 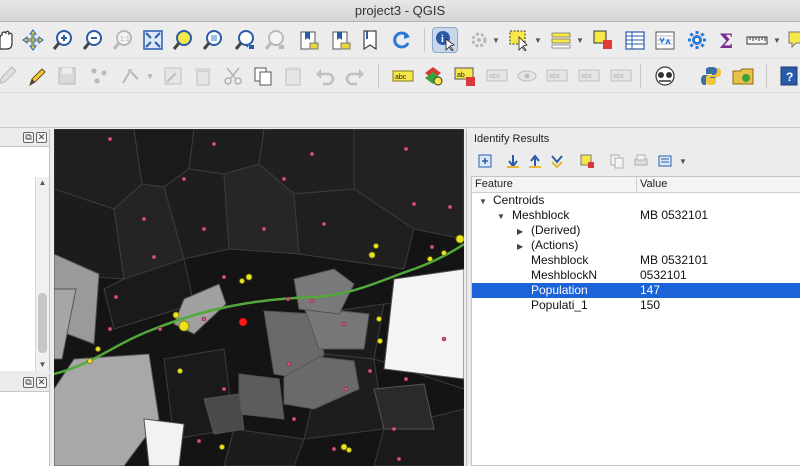 What do you see at coordinates (650, 305) in the screenshot?
I see `row-value: 150` at bounding box center [650, 305].